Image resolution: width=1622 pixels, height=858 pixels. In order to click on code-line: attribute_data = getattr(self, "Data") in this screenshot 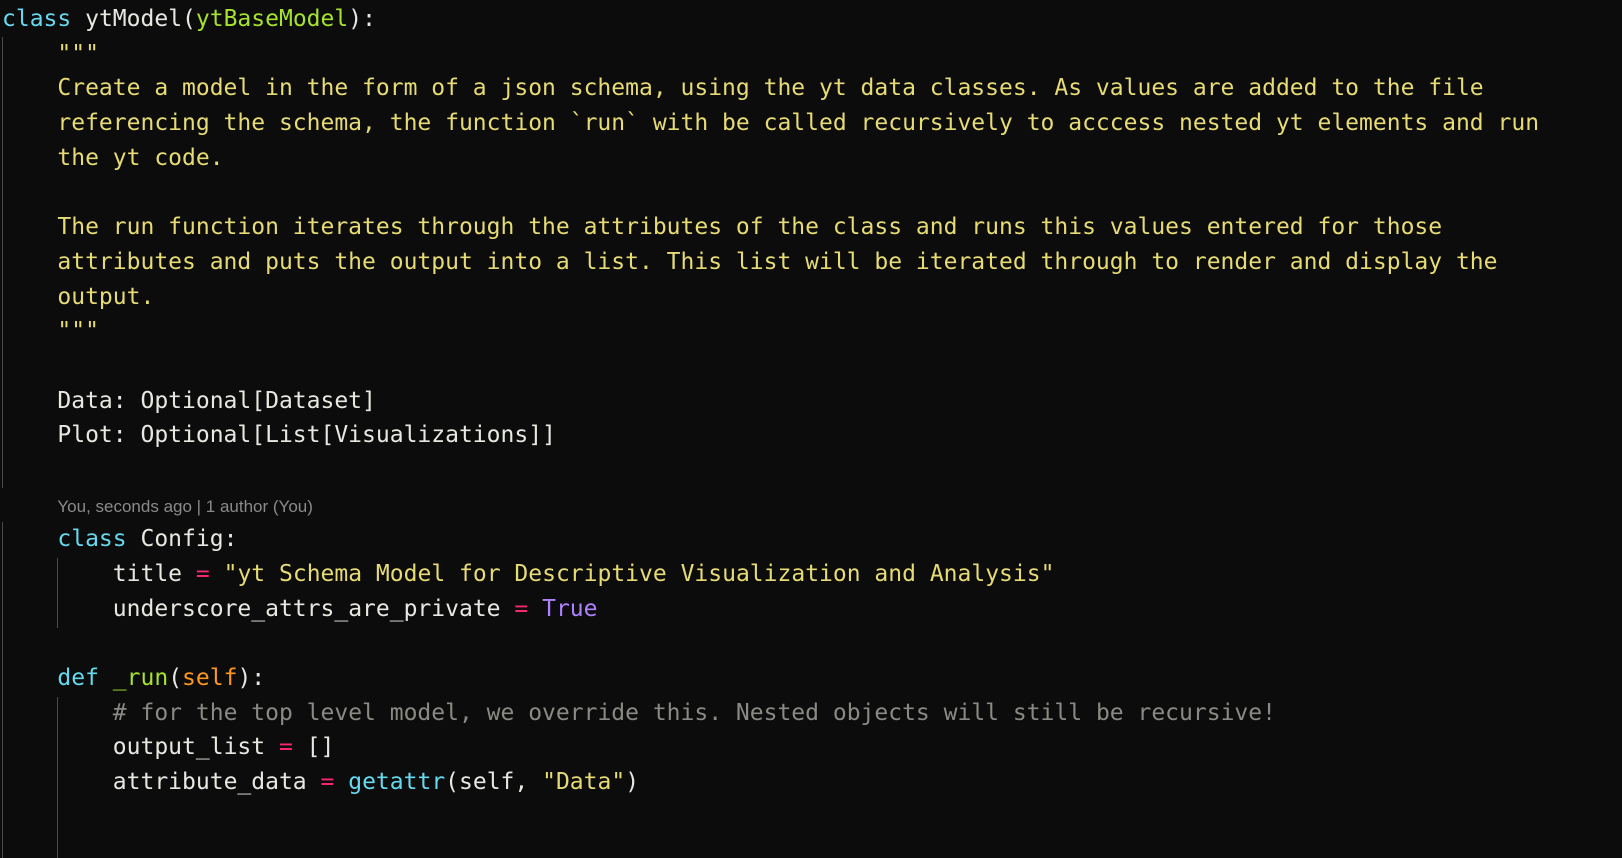, I will do `click(812, 782)`.